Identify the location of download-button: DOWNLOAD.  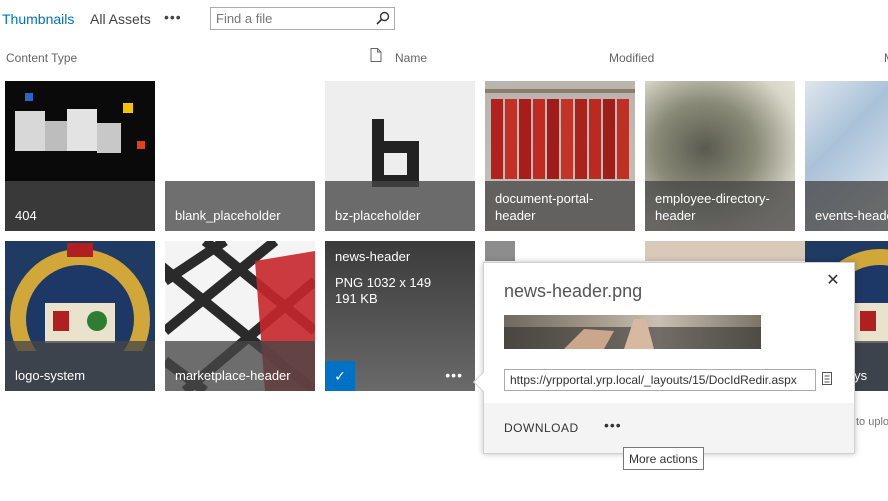
(541, 428).